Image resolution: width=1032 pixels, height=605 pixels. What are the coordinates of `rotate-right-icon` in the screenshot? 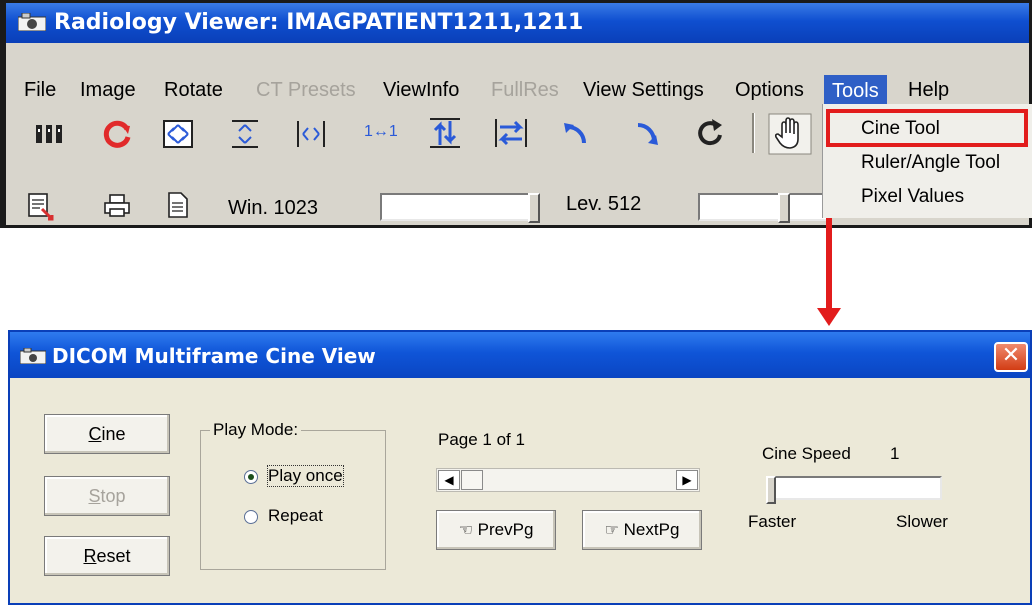 It's located at (647, 134).